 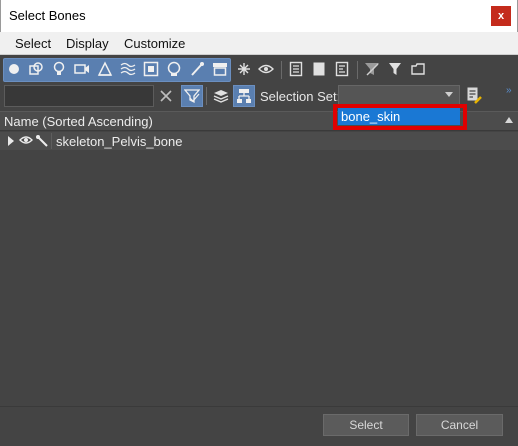 I want to click on edit-selection-set-button, so click(x=474, y=95).